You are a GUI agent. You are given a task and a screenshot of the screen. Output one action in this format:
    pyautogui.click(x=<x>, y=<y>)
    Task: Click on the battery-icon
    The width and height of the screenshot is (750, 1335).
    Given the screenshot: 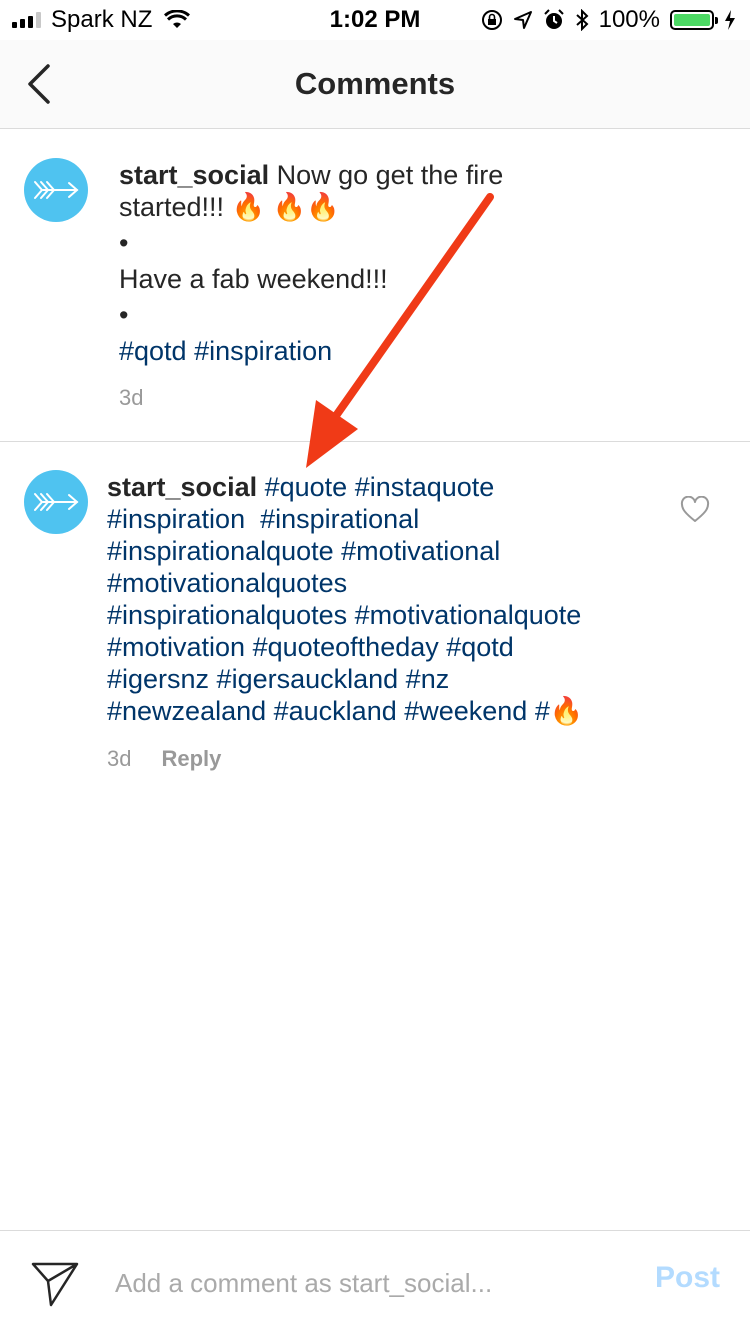 What is the action you would take?
    pyautogui.click(x=694, y=20)
    